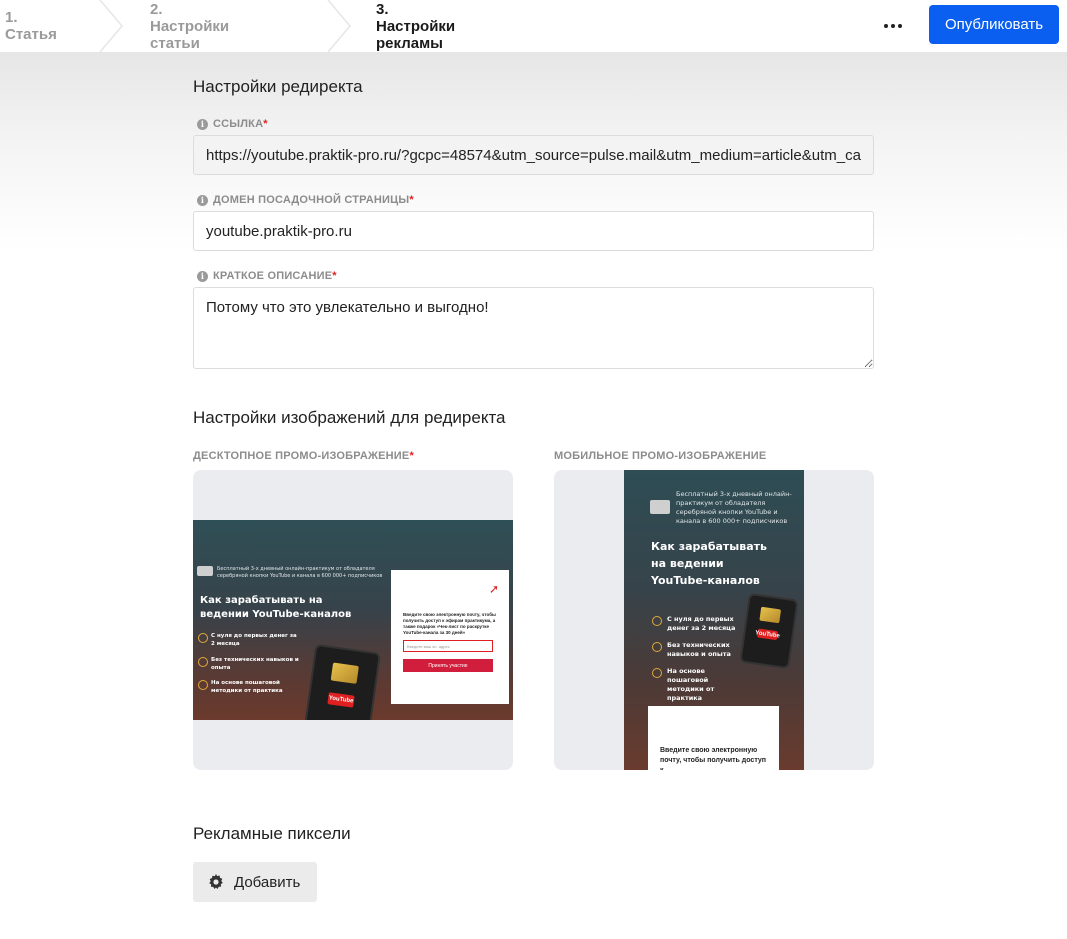 This screenshot has height=939, width=1067. I want to click on more-options-button, so click(893, 26).